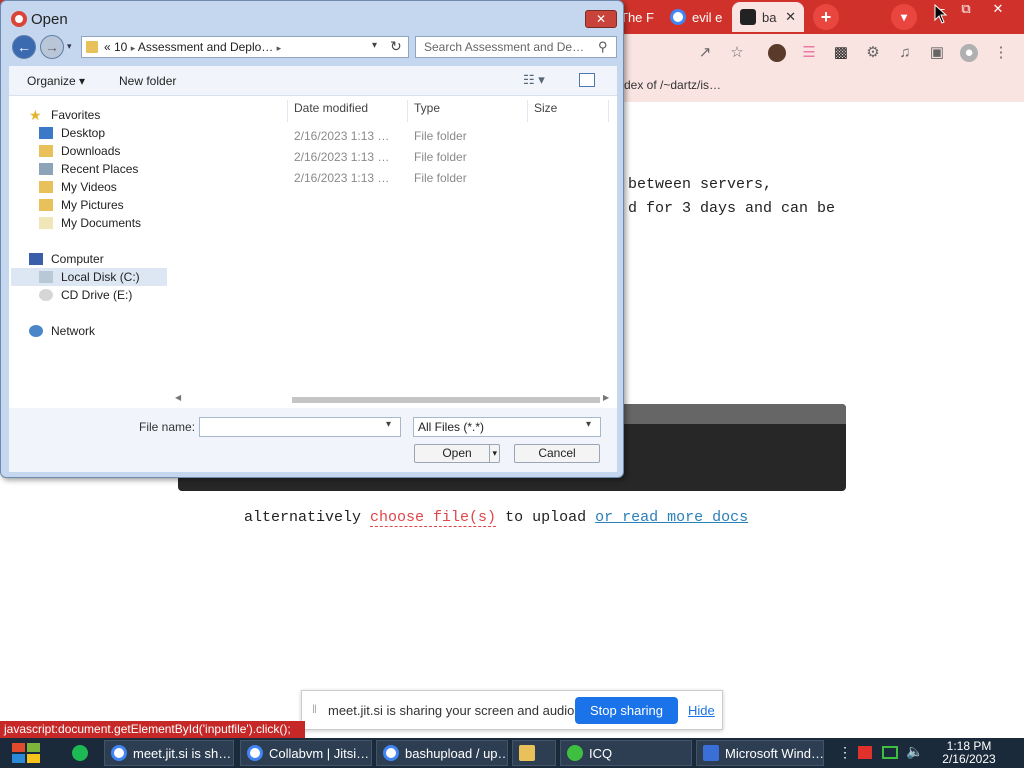  What do you see at coordinates (701, 710) in the screenshot?
I see `hide-link: Hide` at bounding box center [701, 710].